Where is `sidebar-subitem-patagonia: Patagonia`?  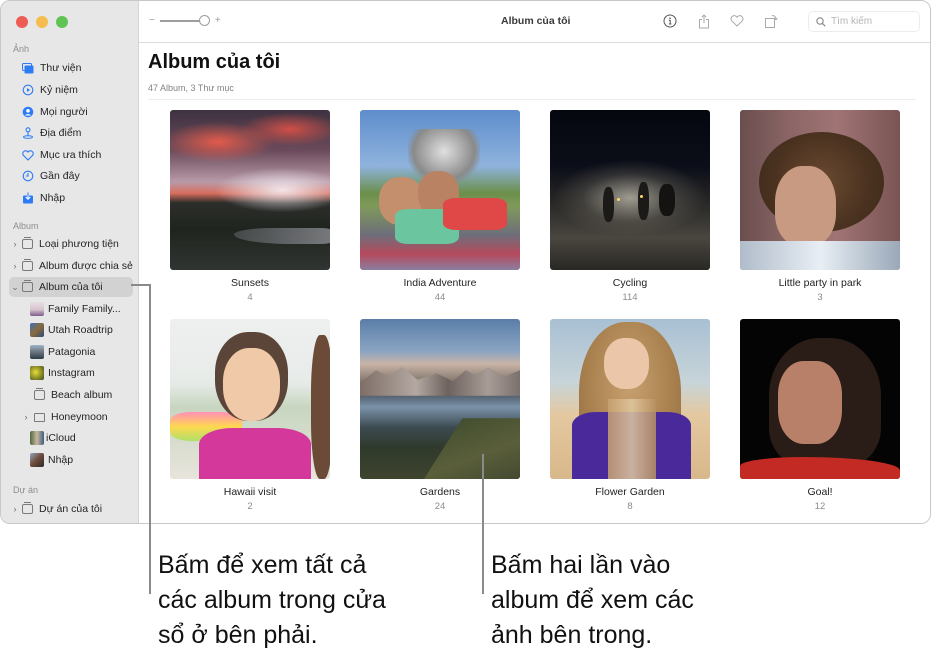 sidebar-subitem-patagonia: Patagonia is located at coordinates (71, 352).